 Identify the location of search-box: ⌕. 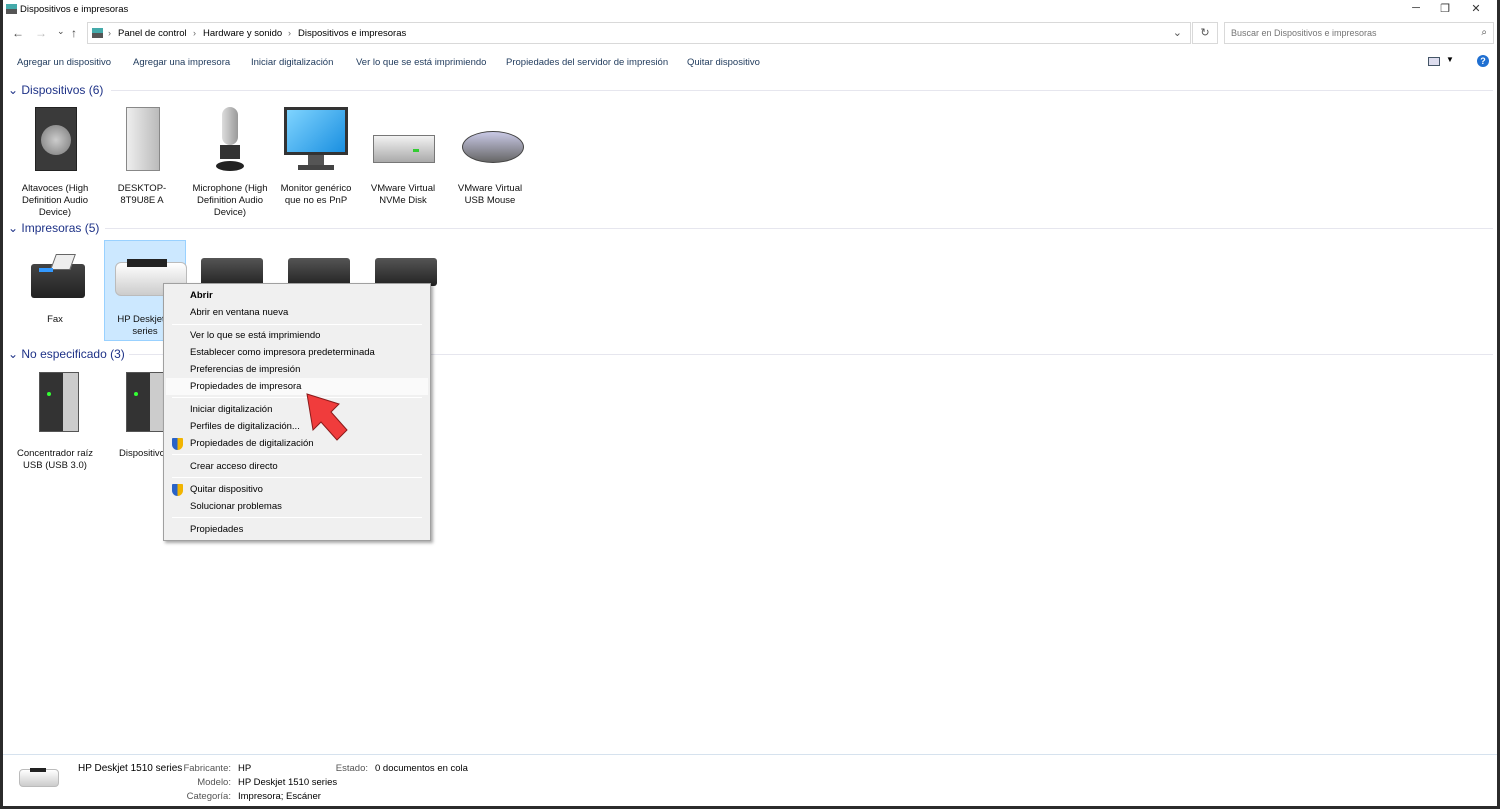
(1359, 33).